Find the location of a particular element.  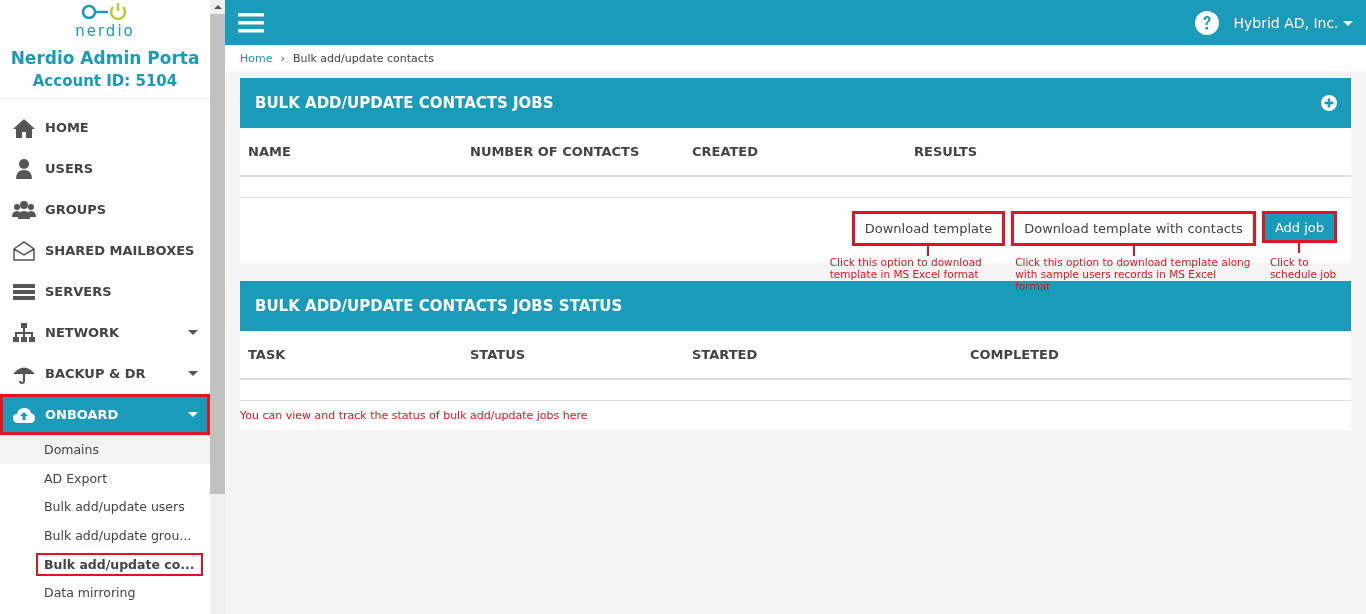

column-header: COMPLETED is located at coordinates (1015, 354).